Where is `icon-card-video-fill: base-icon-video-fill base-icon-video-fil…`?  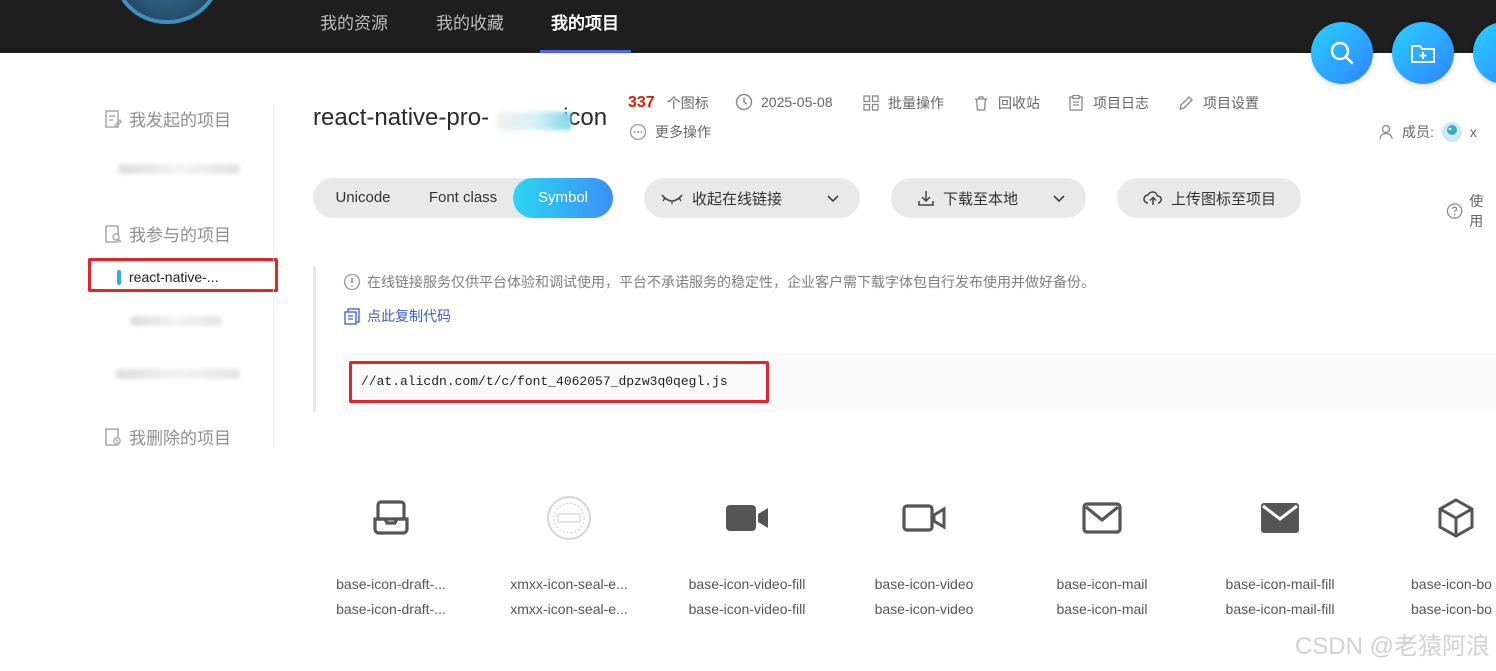
icon-card-video-fill: base-icon-video-fill base-icon-video-fil… is located at coordinates (747, 555).